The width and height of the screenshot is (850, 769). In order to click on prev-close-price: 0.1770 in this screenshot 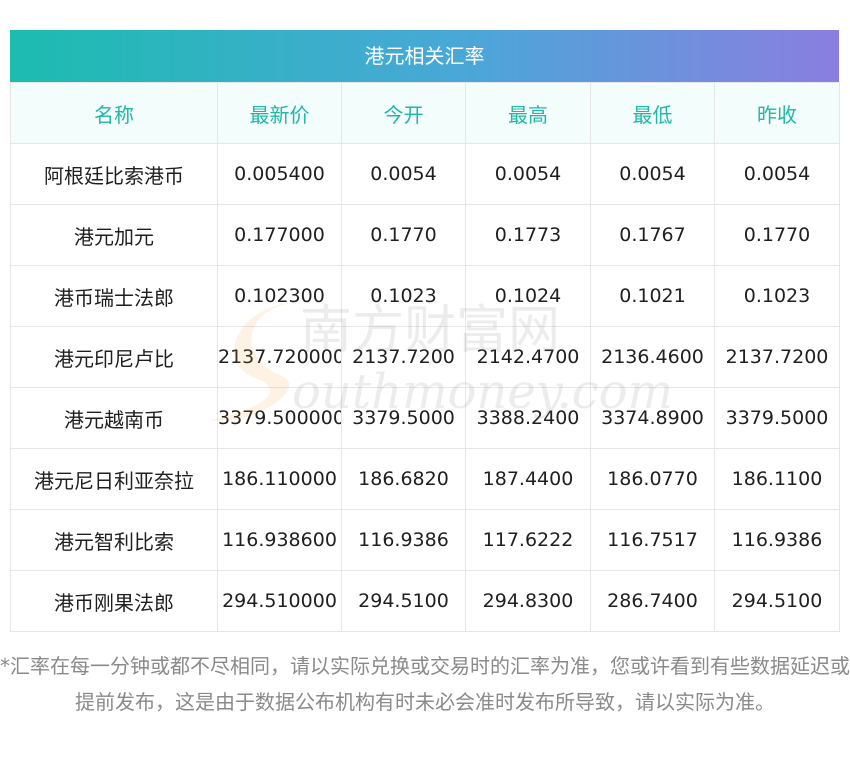, I will do `click(777, 235)`.